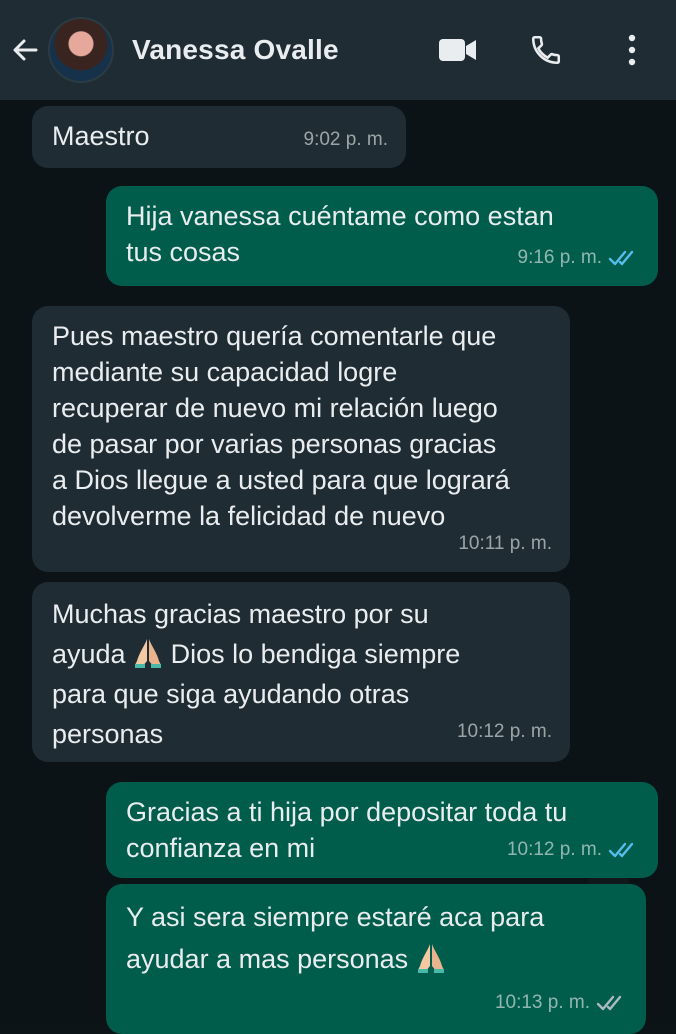 This screenshot has width=676, height=1034. What do you see at coordinates (505, 543) in the screenshot?
I see `message-time: 10:11 p. m.` at bounding box center [505, 543].